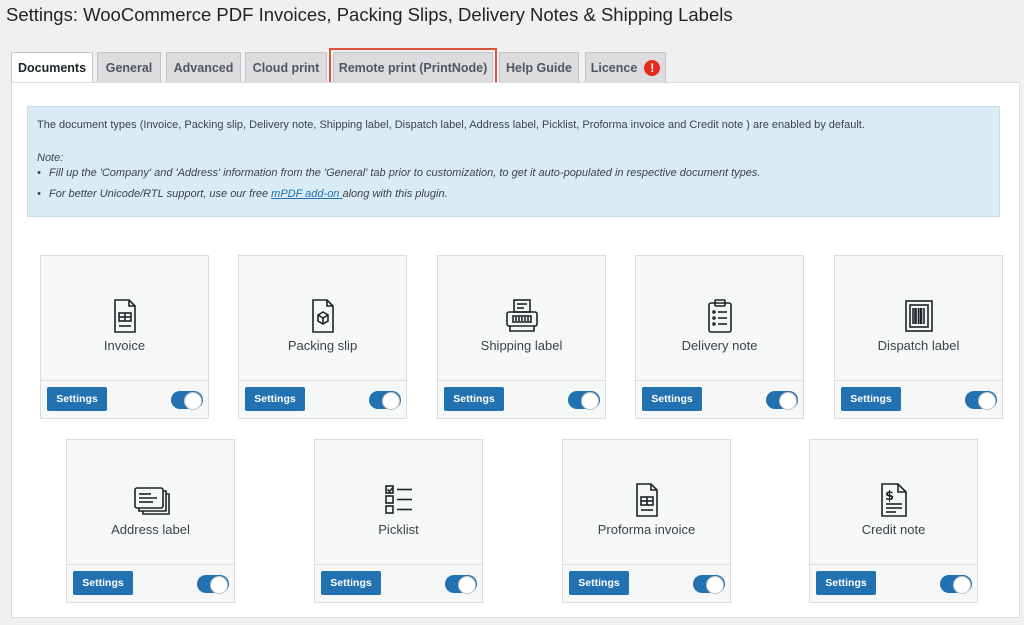 This screenshot has width=1024, height=625. What do you see at coordinates (351, 583) in the screenshot?
I see `picklist-settings-button: Settings` at bounding box center [351, 583].